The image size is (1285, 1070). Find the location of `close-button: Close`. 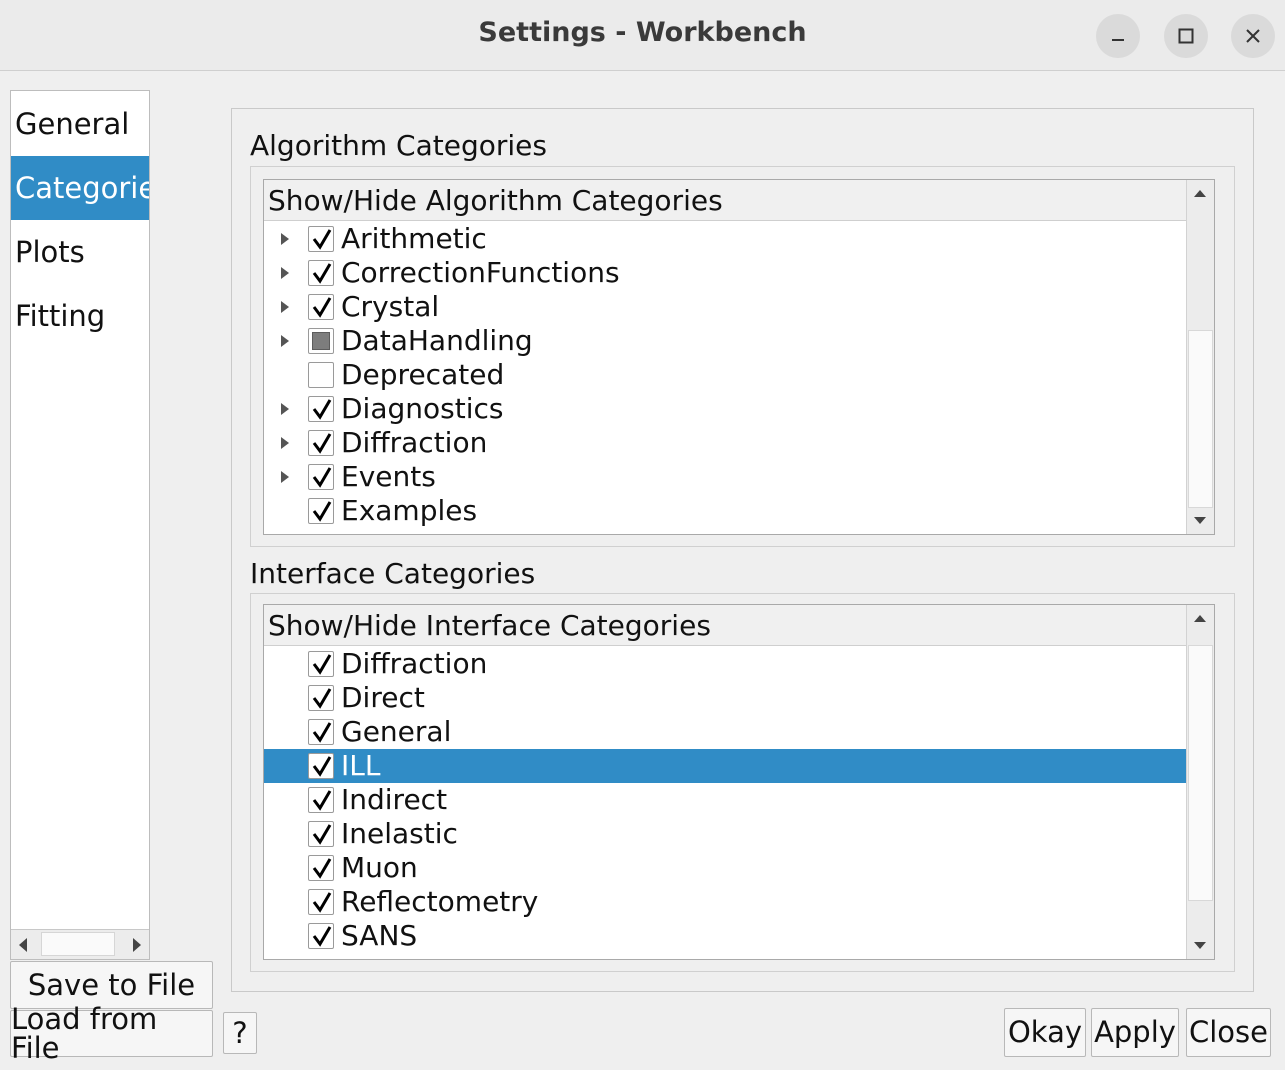

close-button: Close is located at coordinates (1228, 1032).